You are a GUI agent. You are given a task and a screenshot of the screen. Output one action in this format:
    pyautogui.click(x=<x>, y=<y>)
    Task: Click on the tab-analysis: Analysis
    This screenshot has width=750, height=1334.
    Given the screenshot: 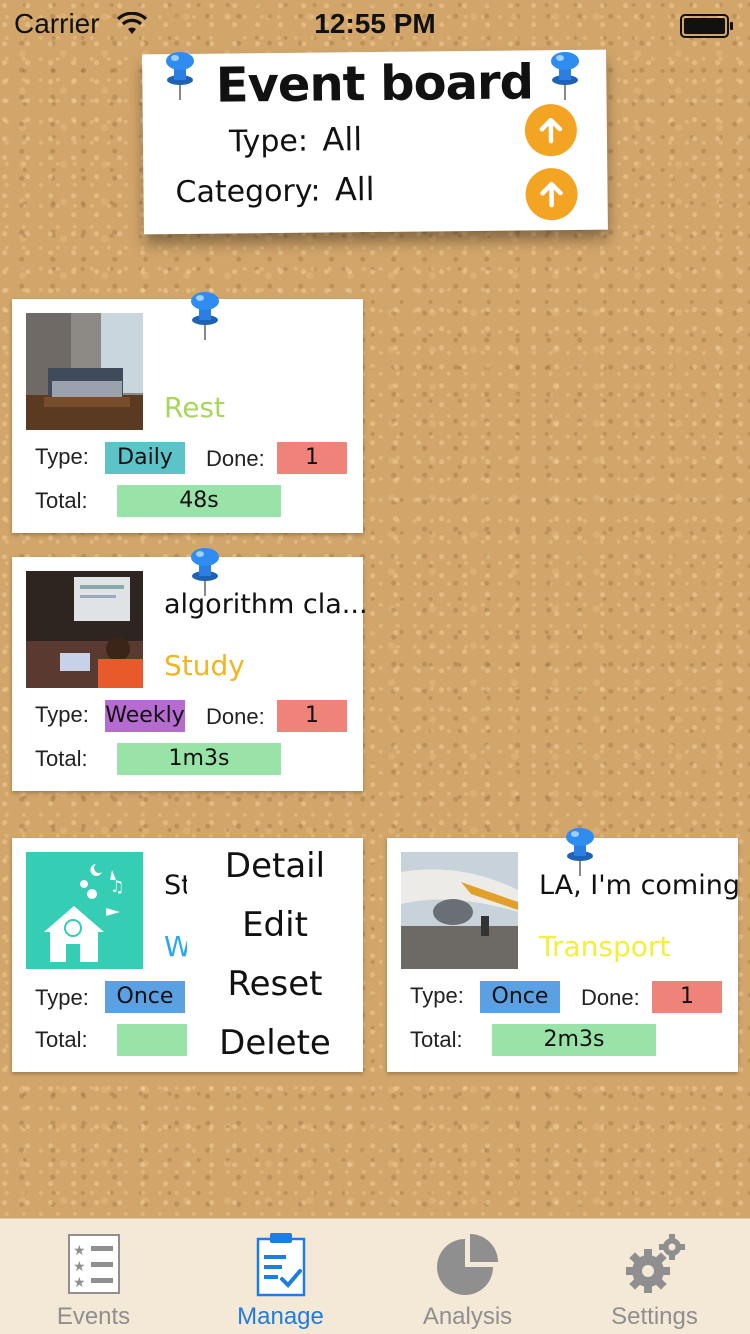 What is the action you would take?
    pyautogui.click(x=467, y=1276)
    